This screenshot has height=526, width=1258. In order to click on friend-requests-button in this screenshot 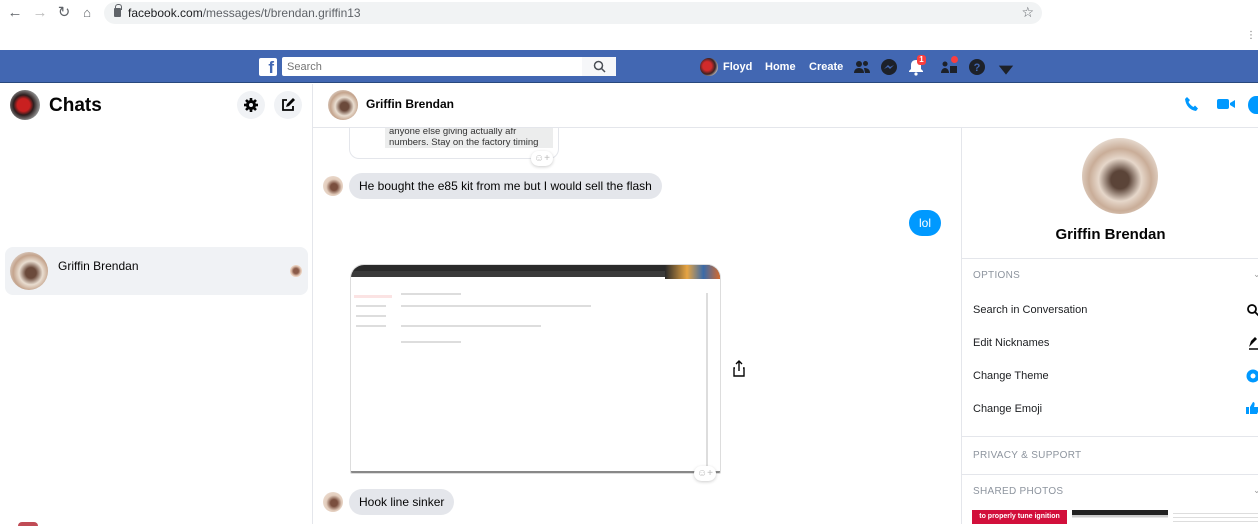, I will do `click(949, 67)`.